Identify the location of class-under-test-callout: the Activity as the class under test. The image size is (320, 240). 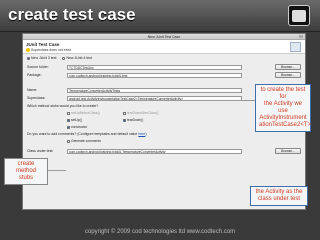
(279, 196).